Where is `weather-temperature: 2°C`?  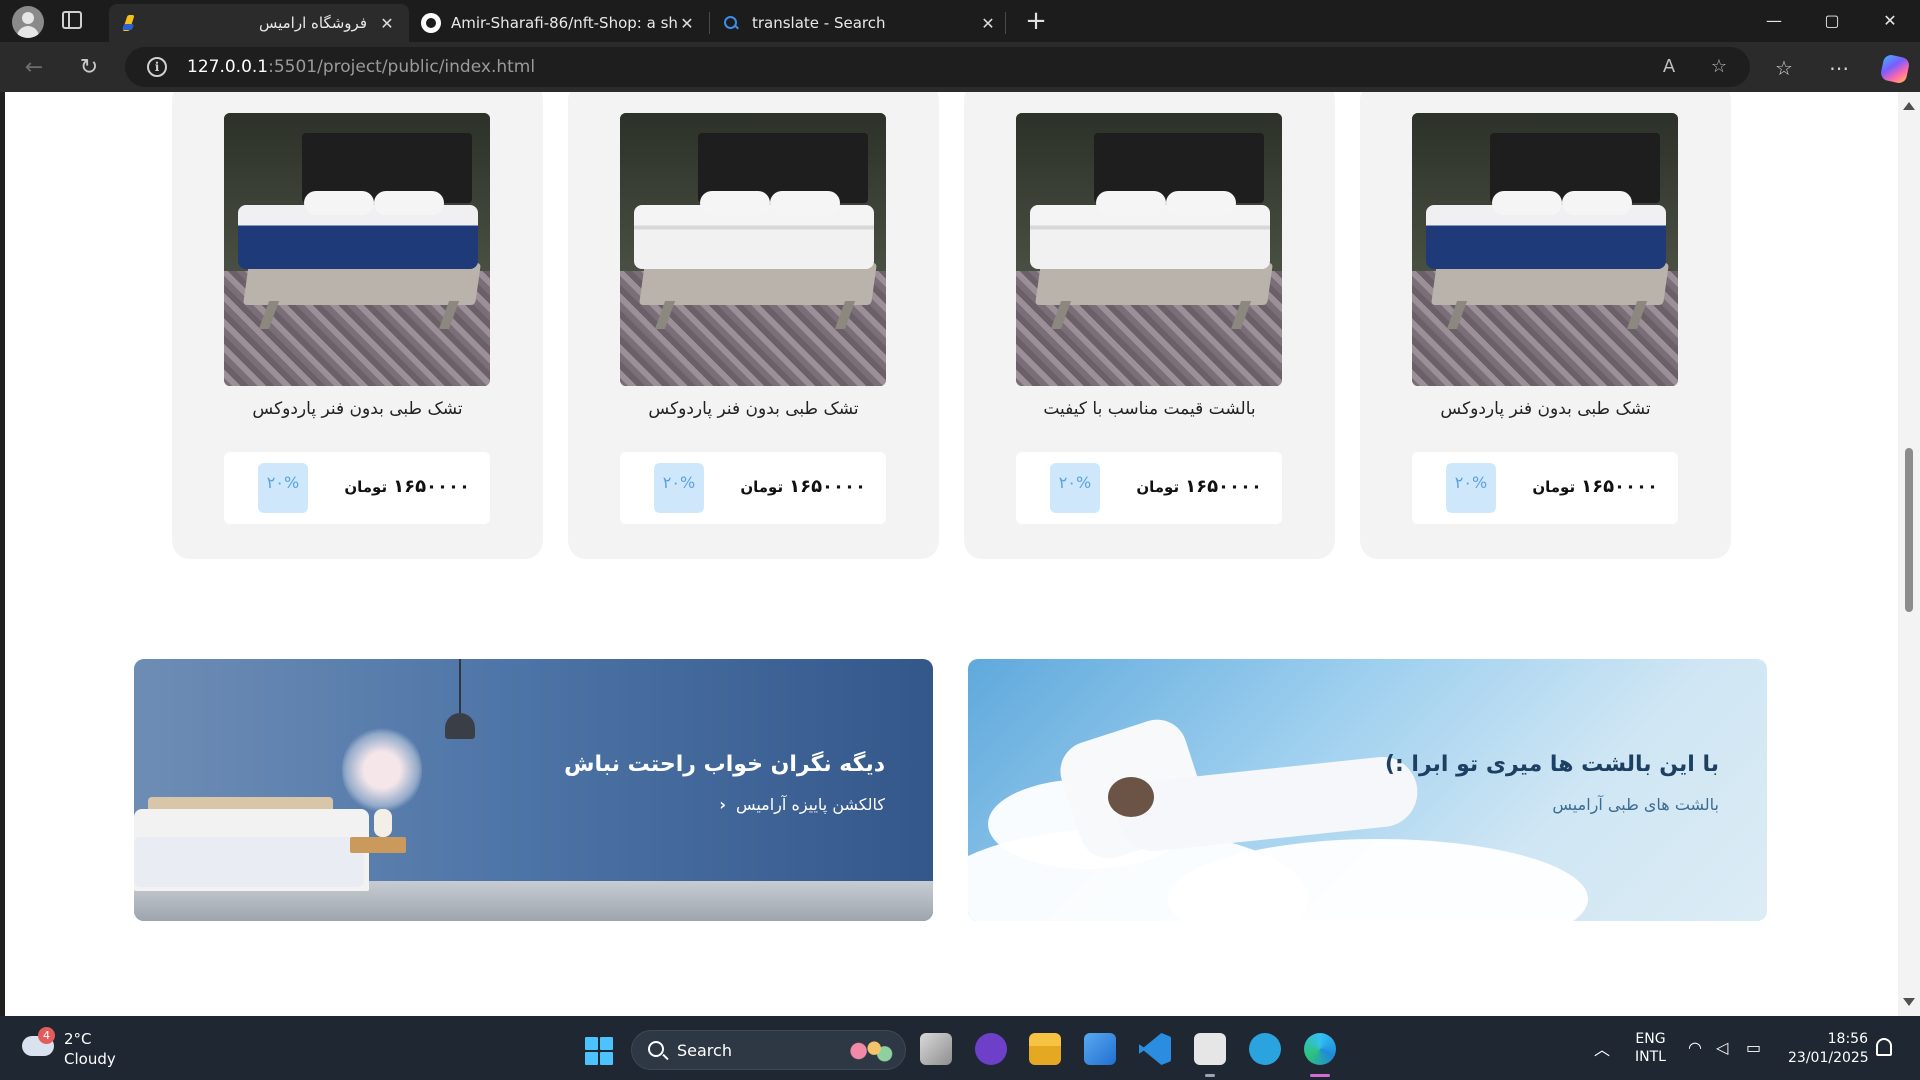 weather-temperature: 2°C is located at coordinates (78, 1039).